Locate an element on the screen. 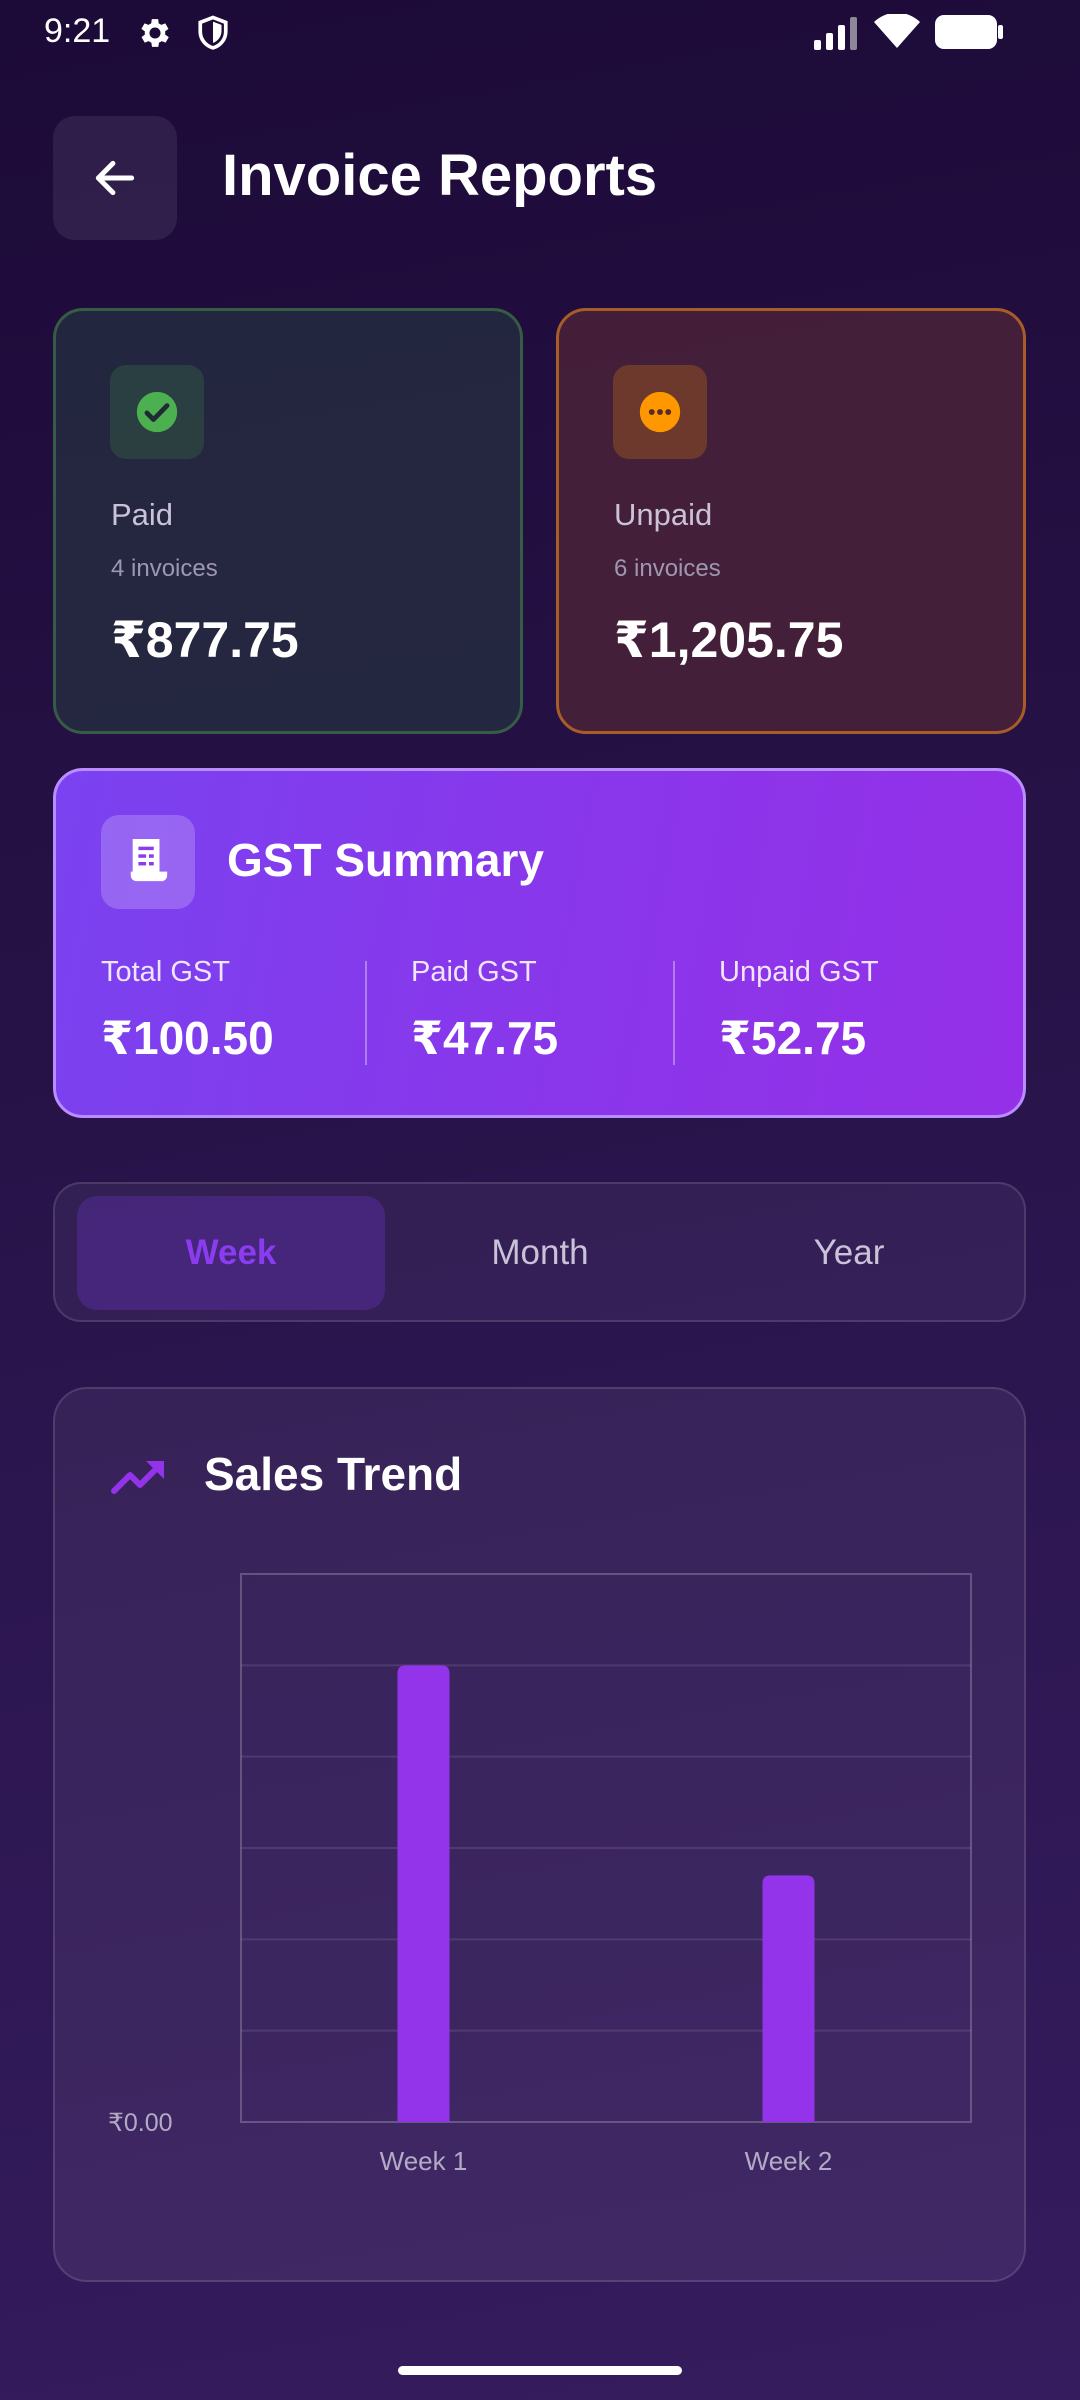 The image size is (1080, 2400). unpaid-invoice-count: 6 invoices is located at coordinates (667, 568).